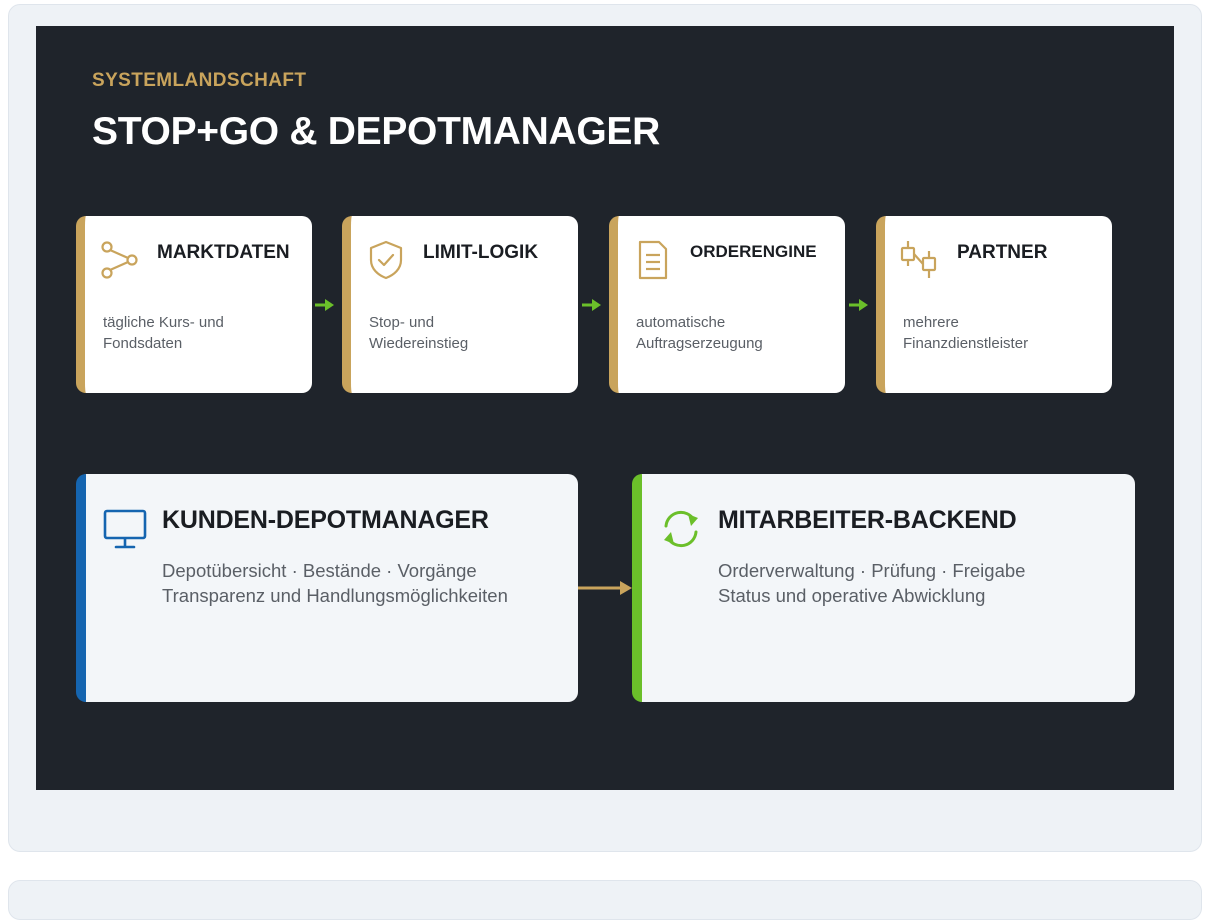 Image resolution: width=1220 pixels, height=920 pixels. I want to click on system-features: Depotübersicht · Bestände · Vorgänge, so click(319, 570).